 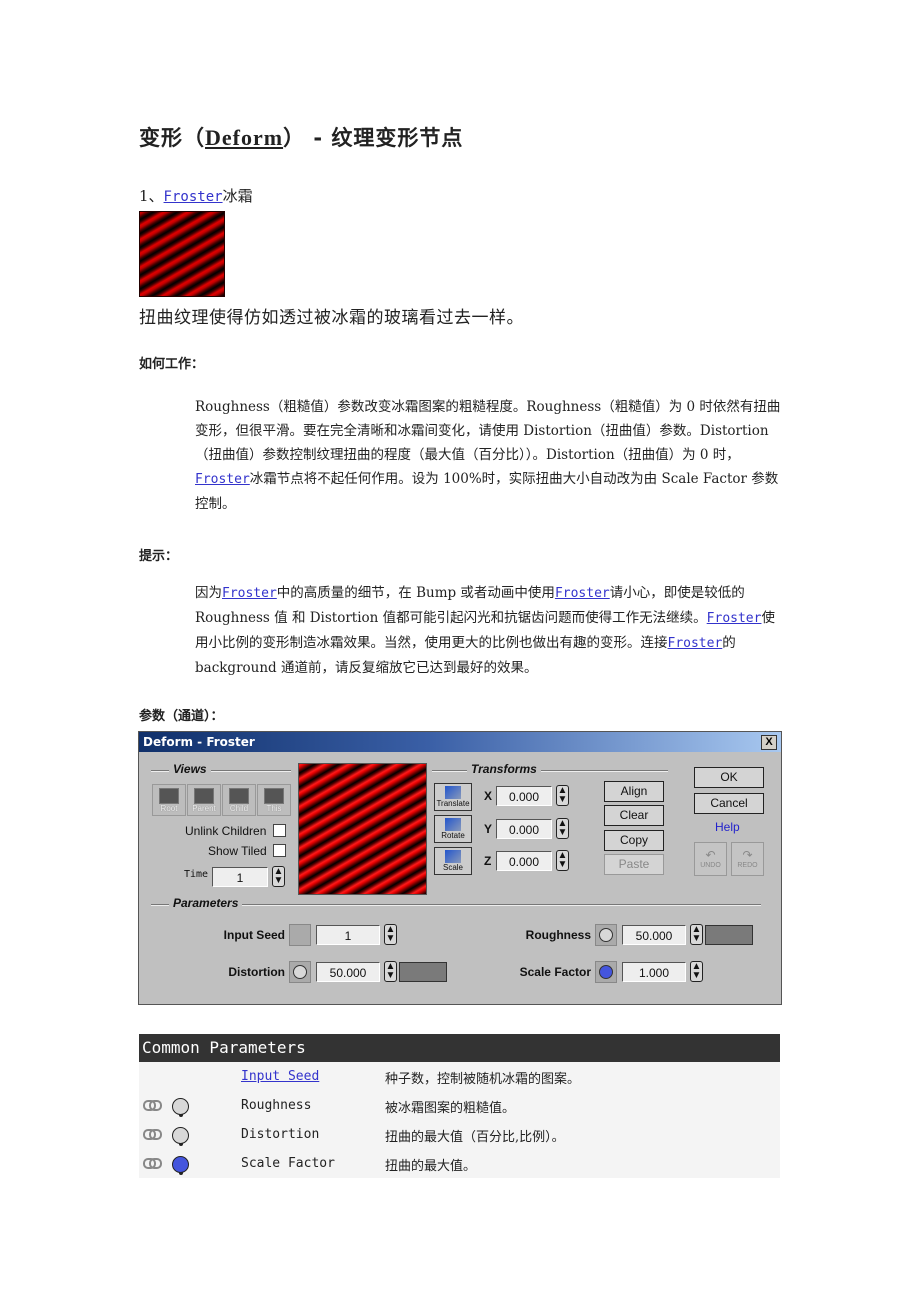 What do you see at coordinates (453, 835) in the screenshot?
I see `rotate-label: Rotate` at bounding box center [453, 835].